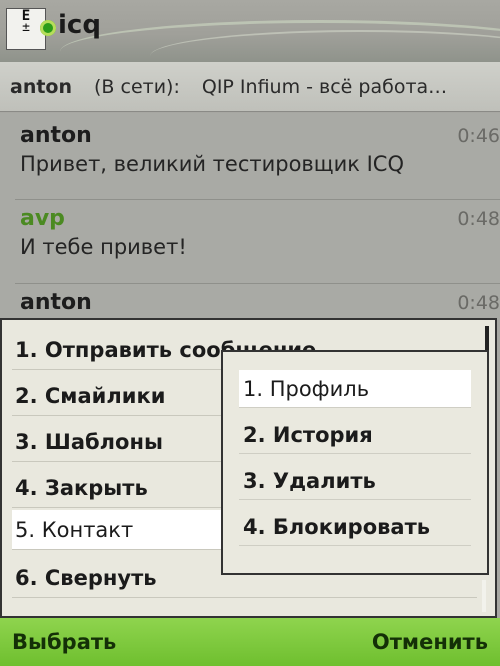 This screenshot has width=500, height=666. I want to click on message-item: avp 0:48 И тебе привет!, so click(260, 232).